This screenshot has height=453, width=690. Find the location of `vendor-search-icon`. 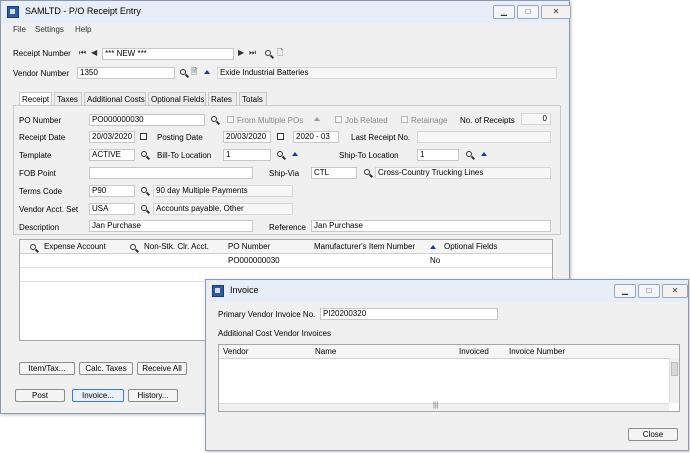

vendor-search-icon is located at coordinates (183, 72).